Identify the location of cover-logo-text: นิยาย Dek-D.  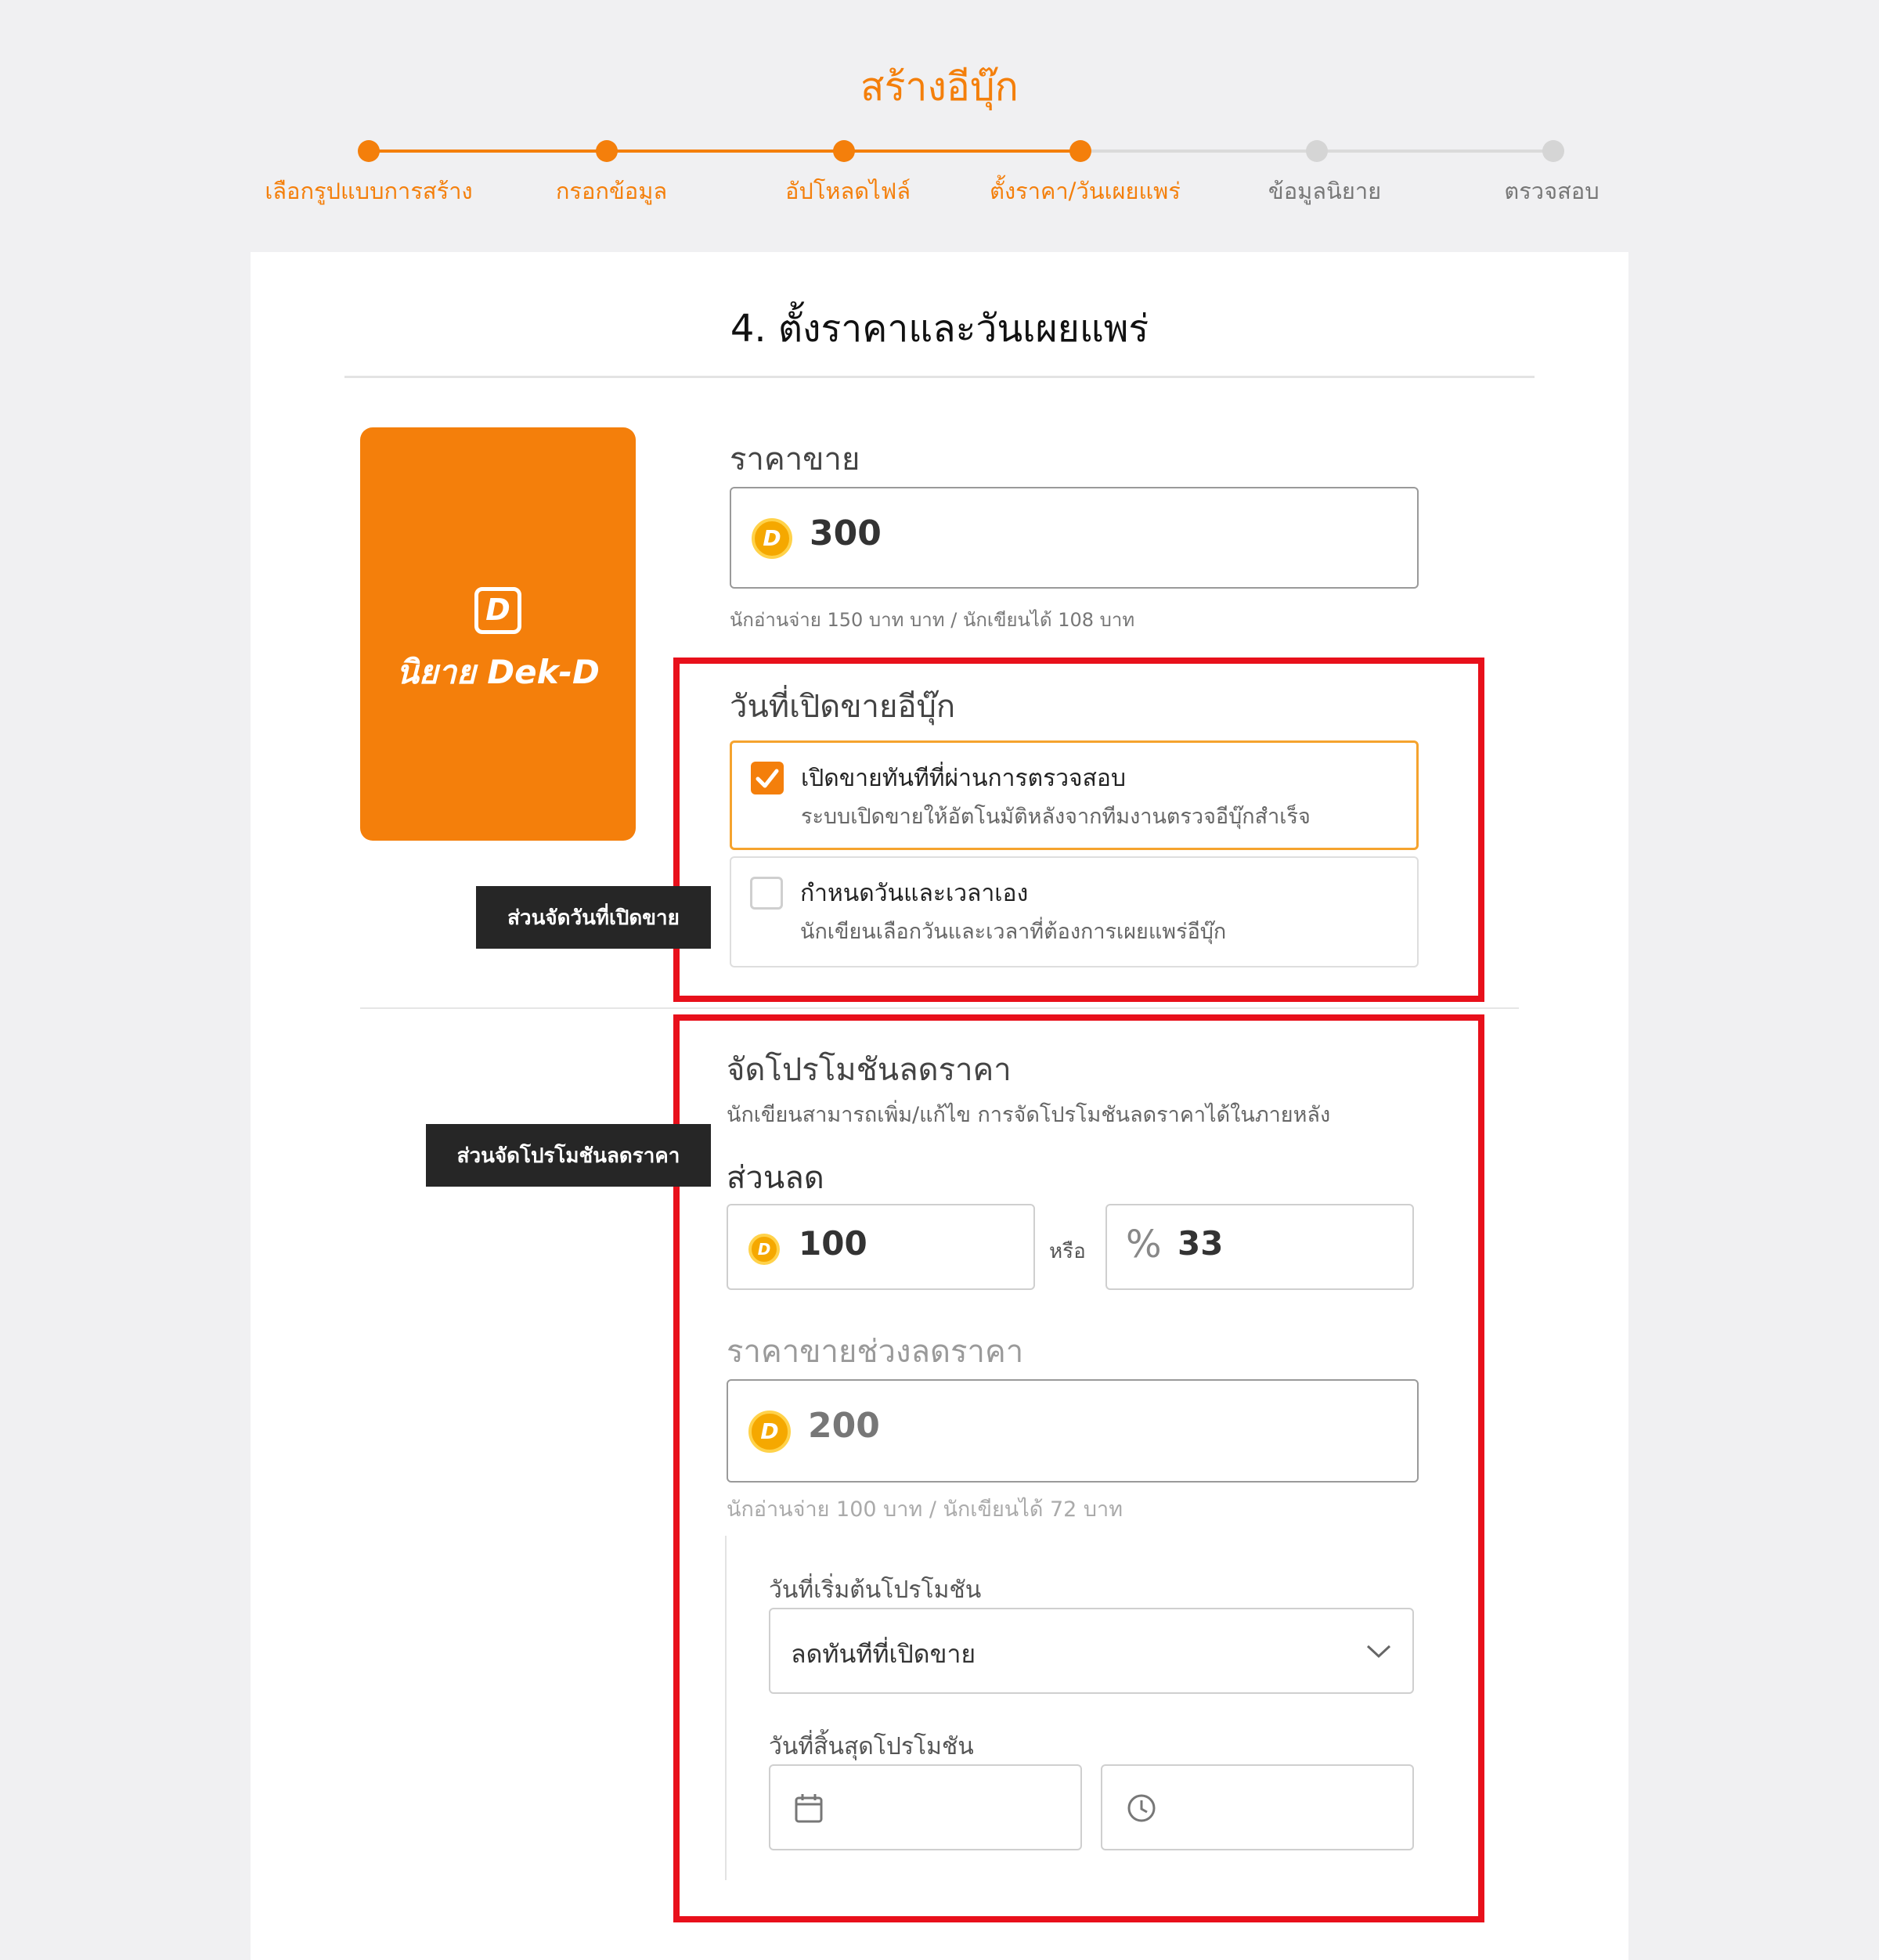
(498, 672).